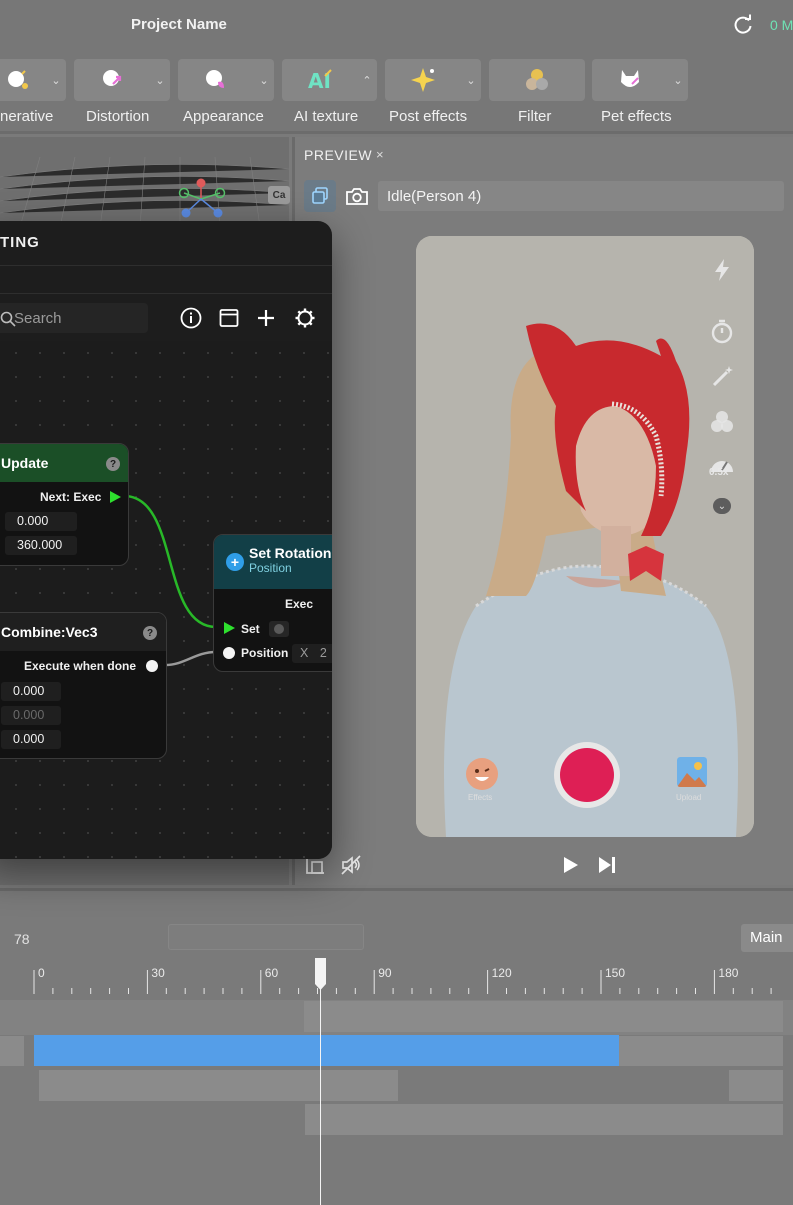 Image resolution: width=793 pixels, height=1205 pixels. I want to click on ruler-tick-label: 60, so click(271, 973).